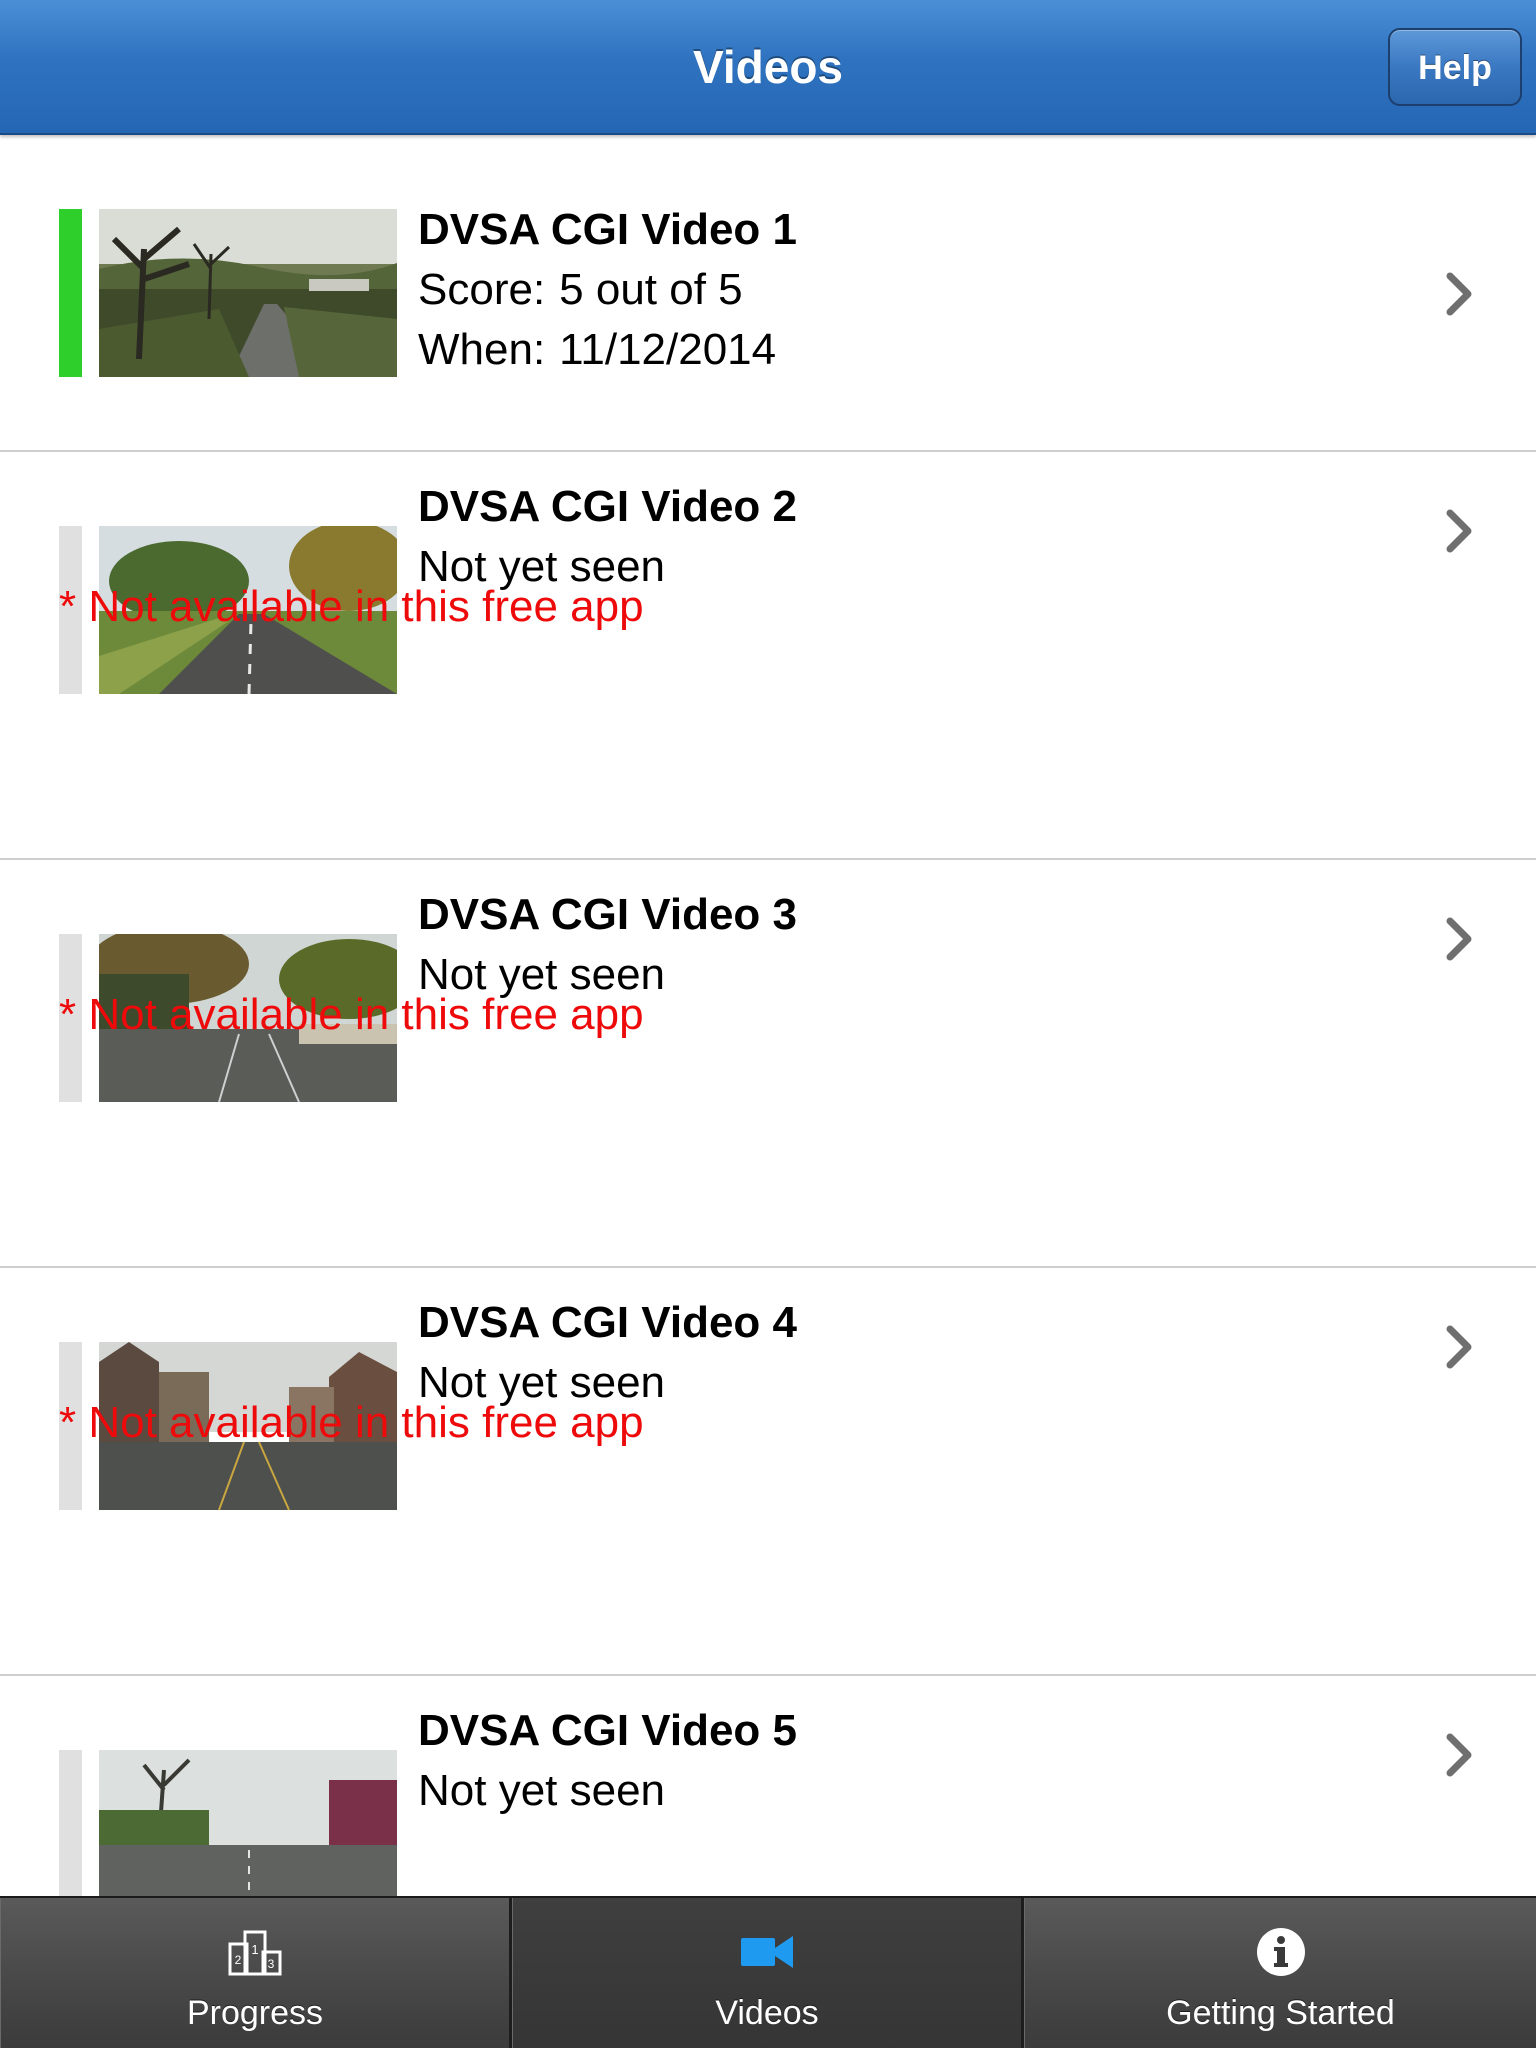 The width and height of the screenshot is (1536, 2048). I want to click on score-line: Score: 5 out of 5, so click(580, 290).